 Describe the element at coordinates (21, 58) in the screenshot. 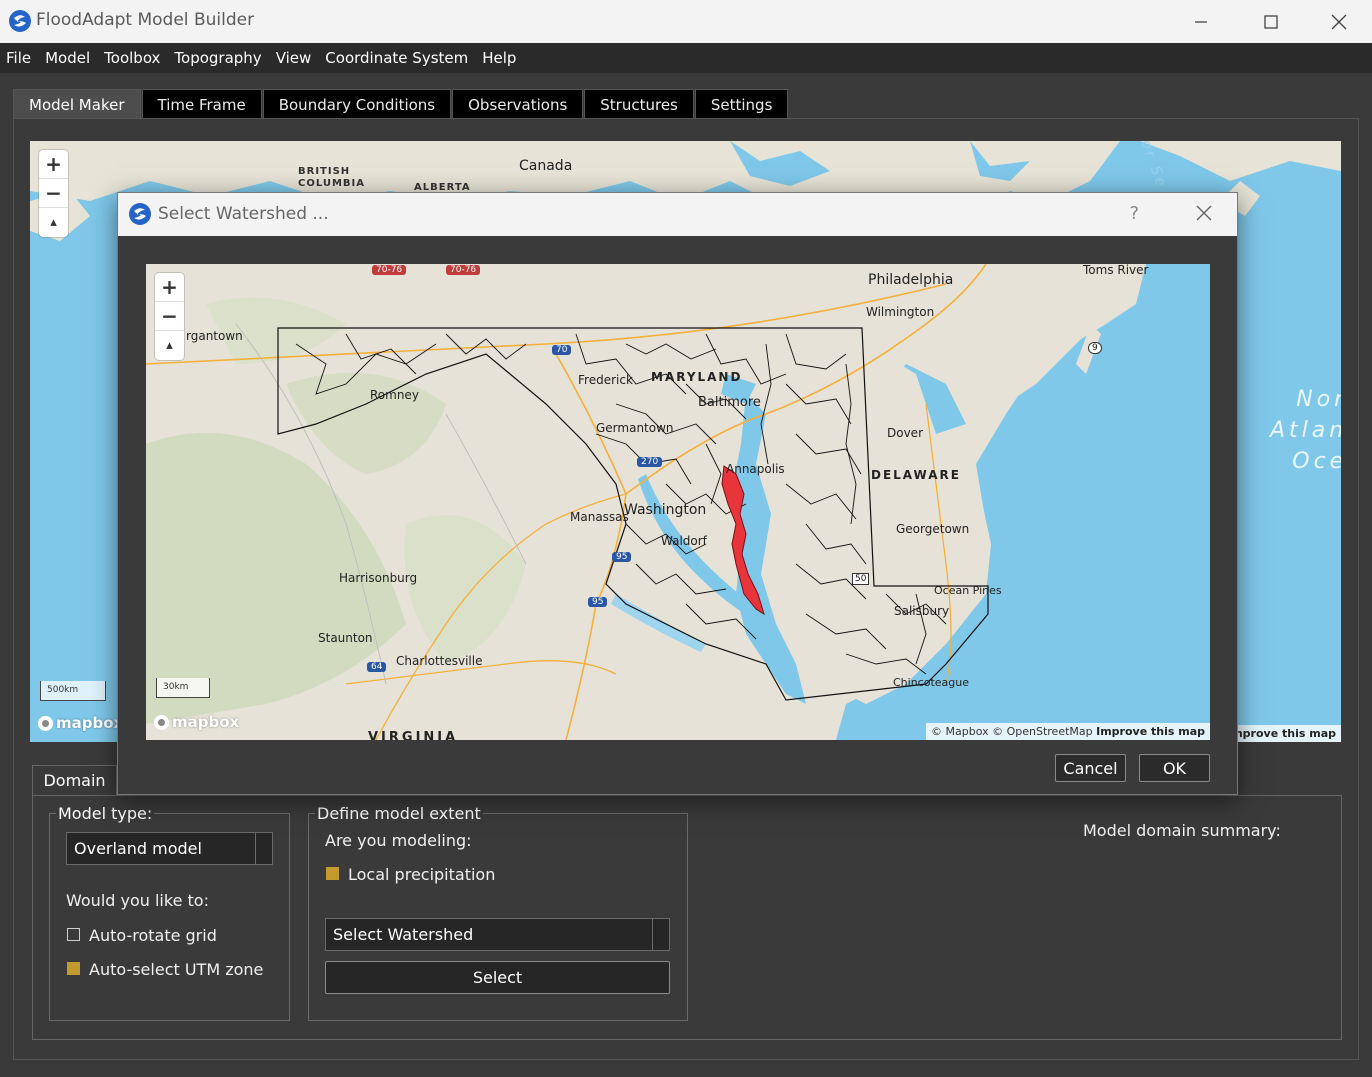

I see `menu-file: File` at that location.